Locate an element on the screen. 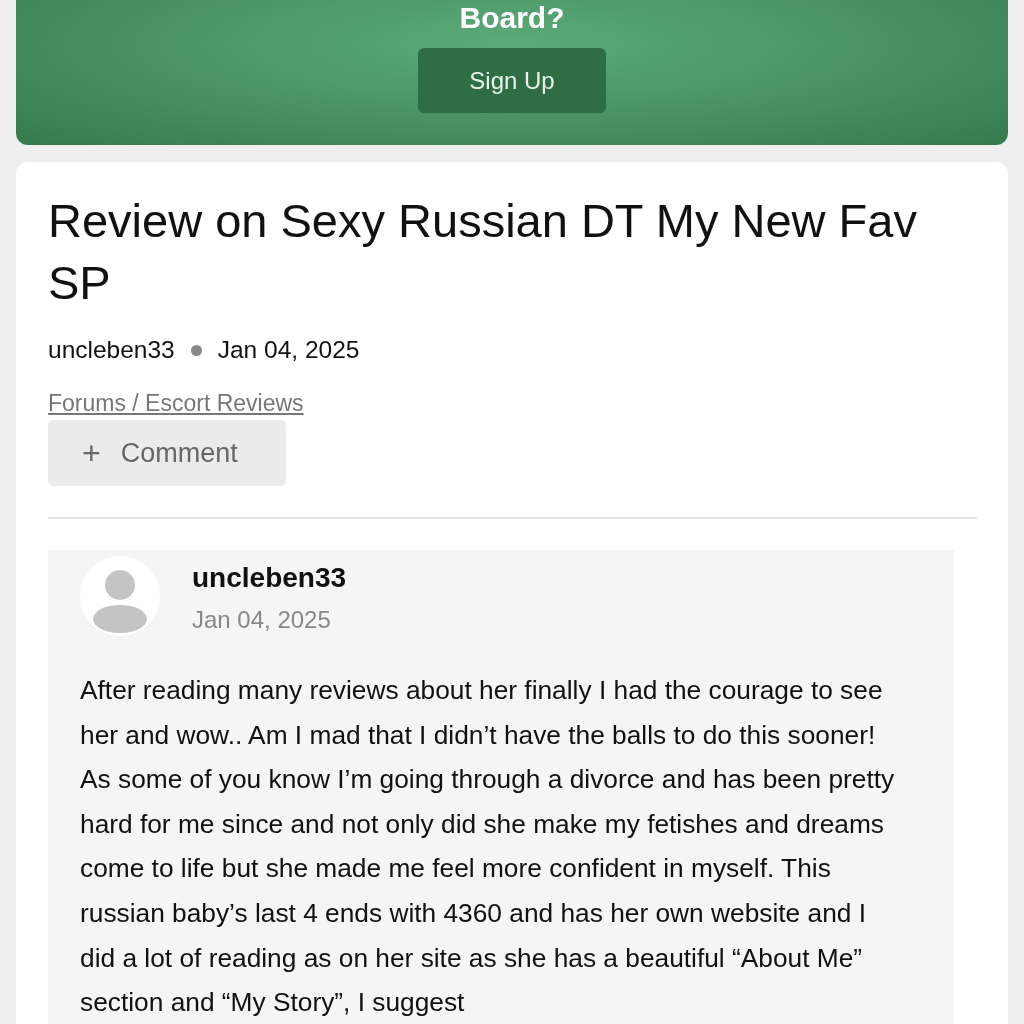  comment-button: + Comment is located at coordinates (167, 453).